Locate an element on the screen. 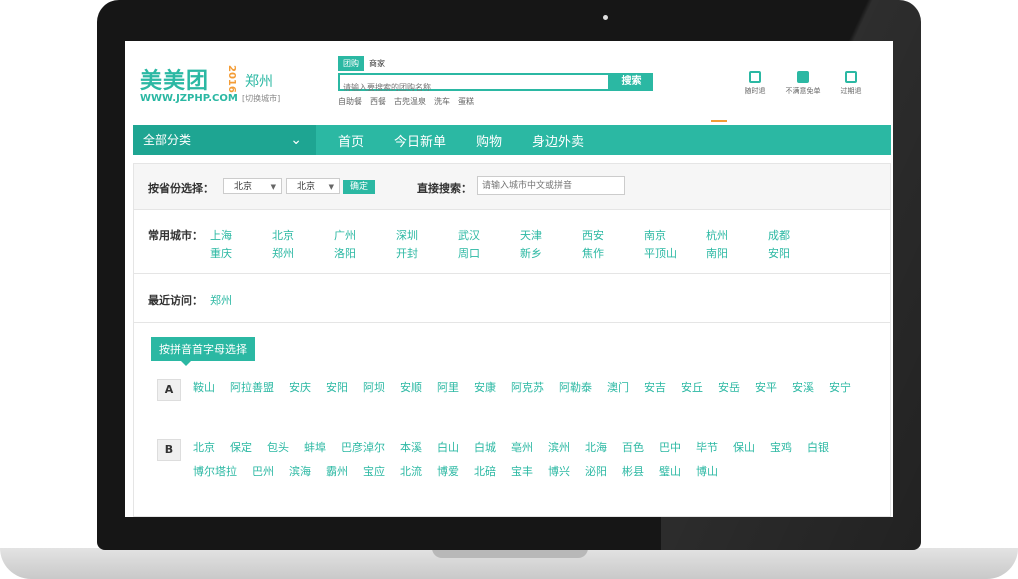  city-link: 安吉 is located at coordinates (655, 390).